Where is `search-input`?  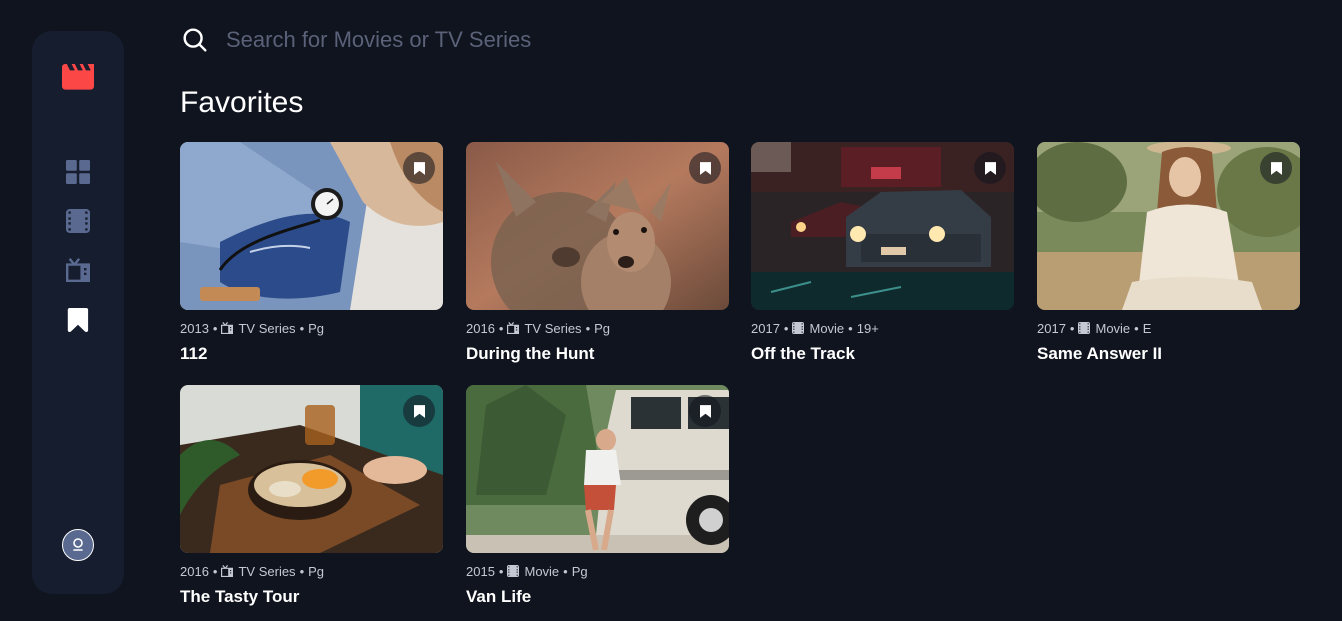
search-input is located at coordinates (676, 40).